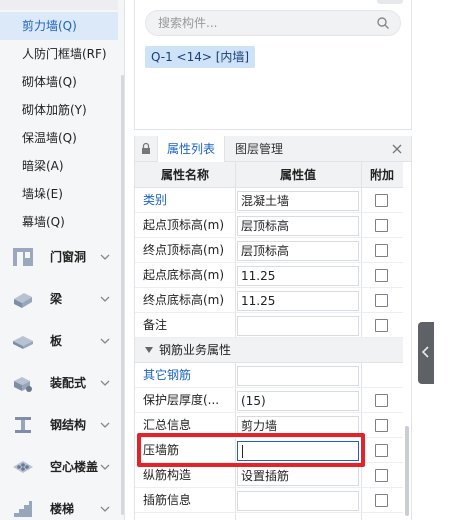 The width and height of the screenshot is (460, 520). Describe the element at coordinates (184, 225) in the screenshot. I see `property-name: 起点顶标高(m)` at that location.